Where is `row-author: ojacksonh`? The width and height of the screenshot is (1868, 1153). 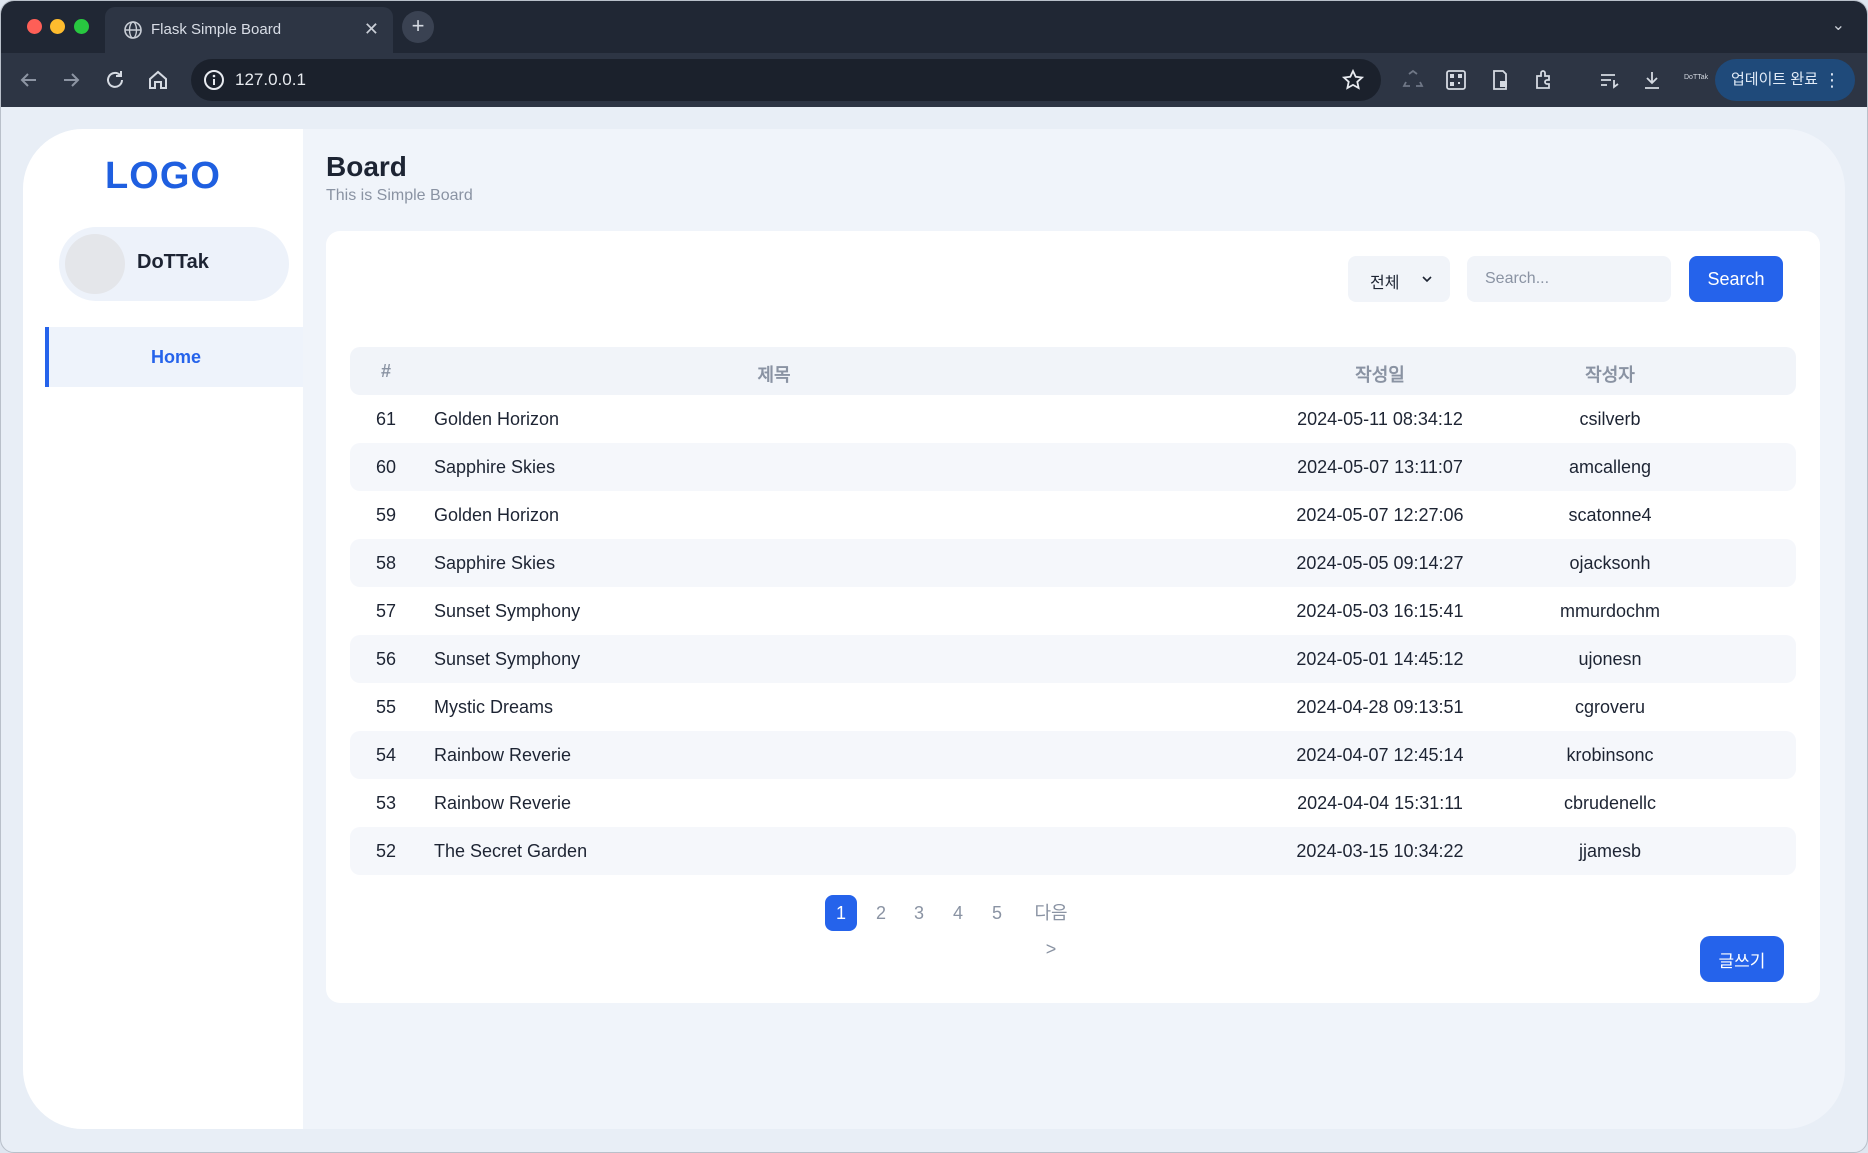 row-author: ojacksonh is located at coordinates (1610, 563).